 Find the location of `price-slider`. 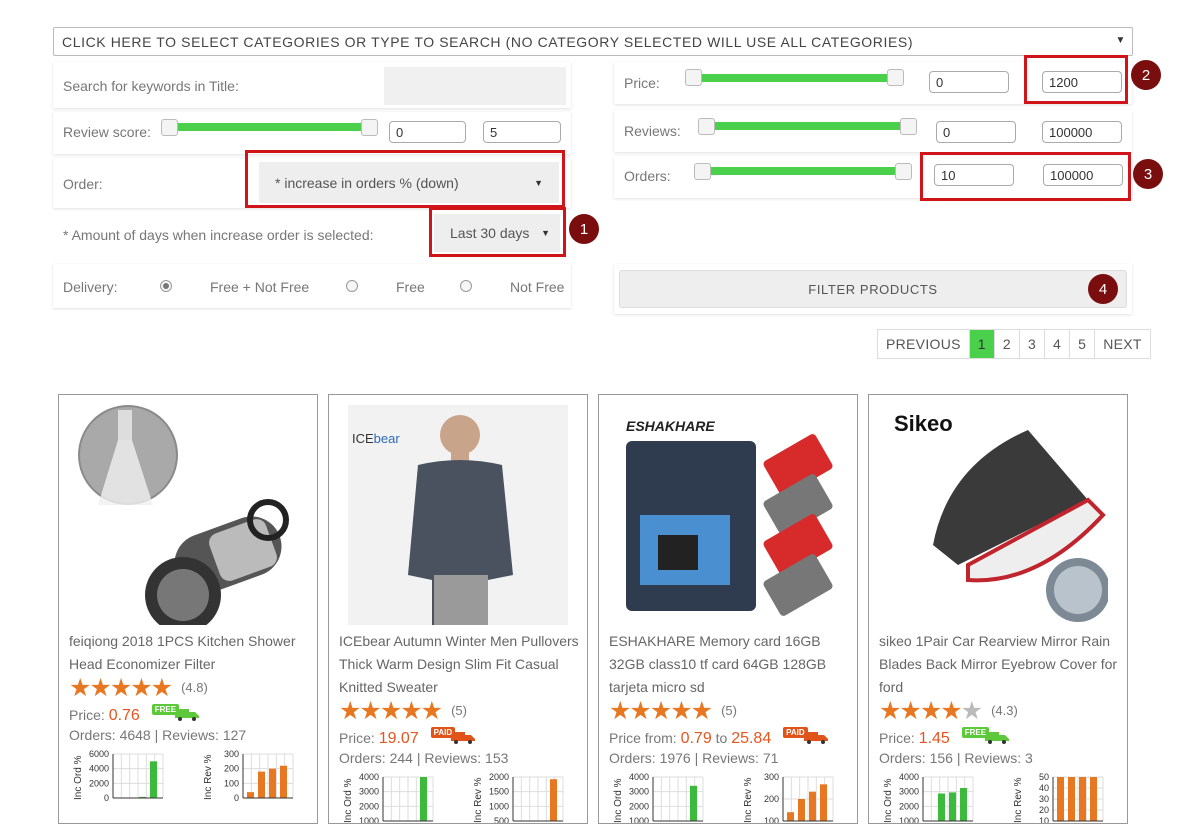

price-slider is located at coordinates (796, 78).